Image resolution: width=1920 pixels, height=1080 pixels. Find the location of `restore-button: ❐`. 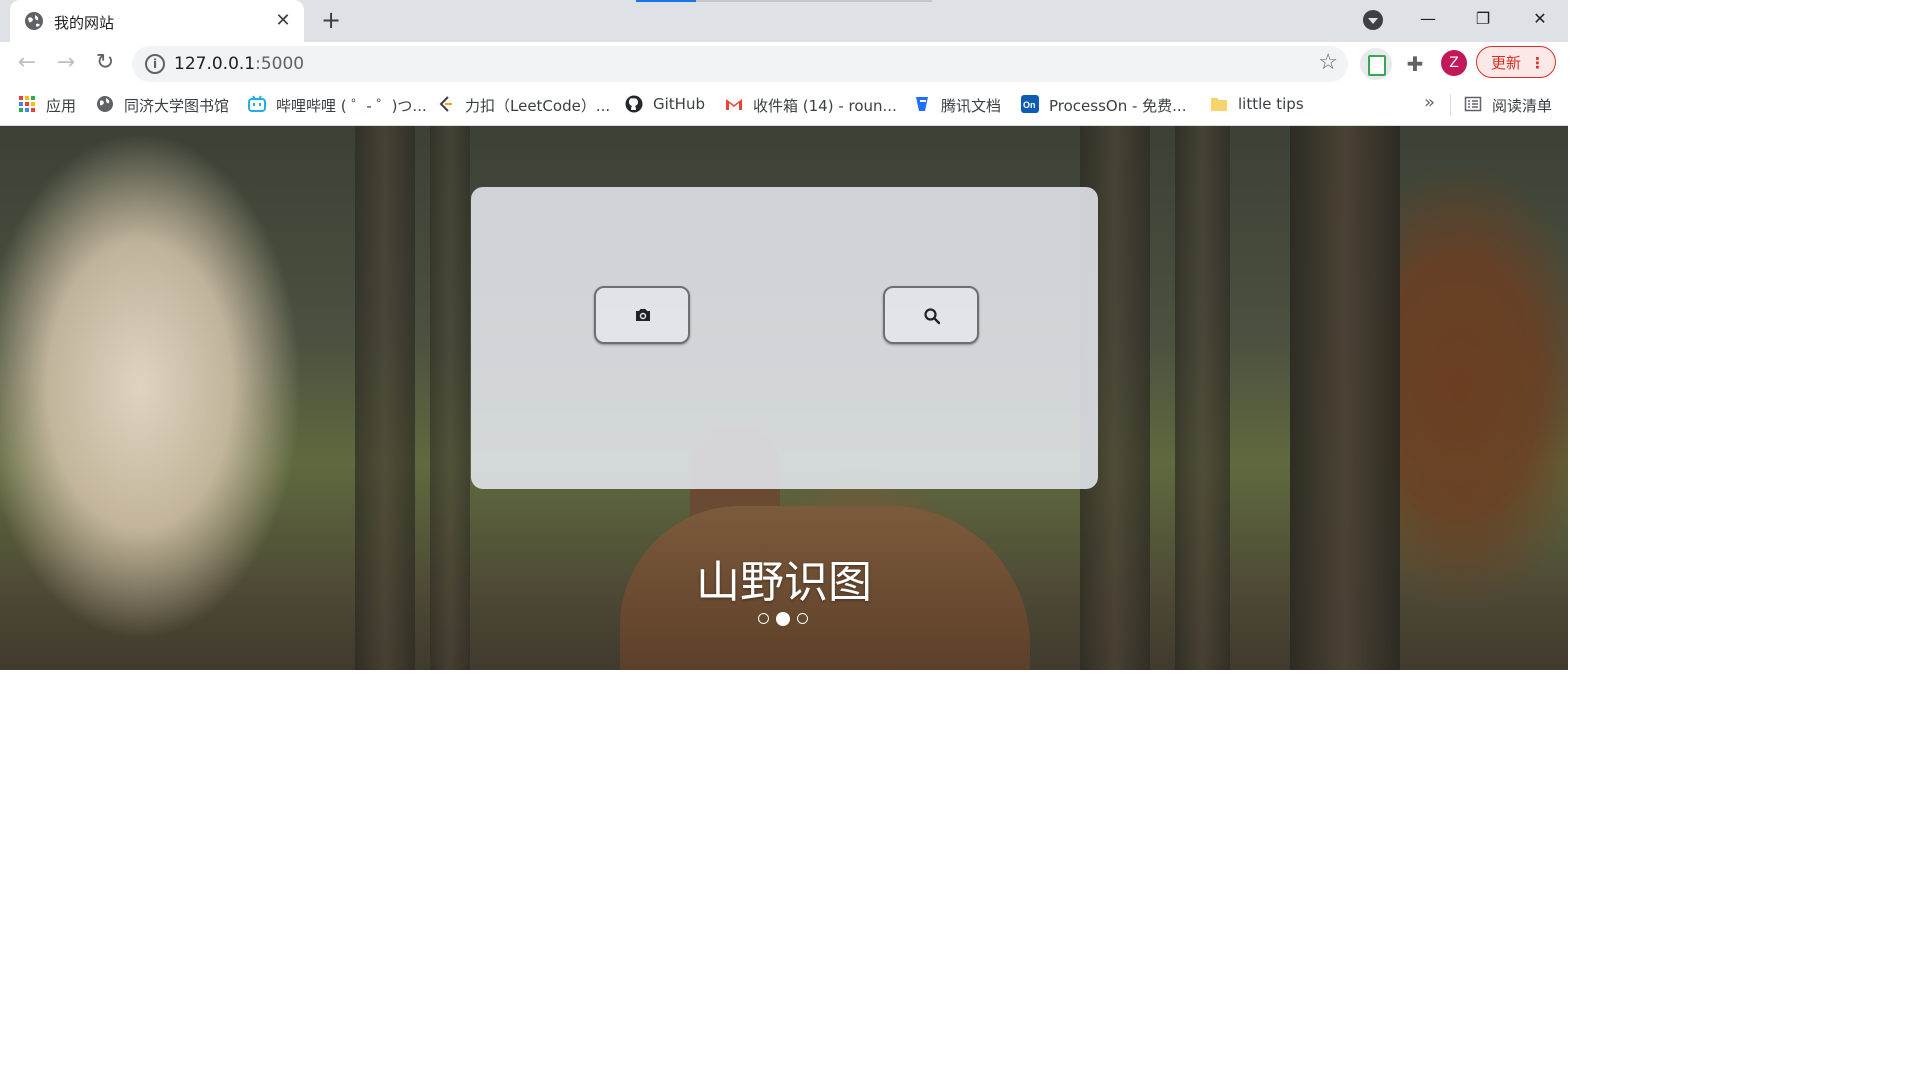

restore-button: ❐ is located at coordinates (1483, 19).